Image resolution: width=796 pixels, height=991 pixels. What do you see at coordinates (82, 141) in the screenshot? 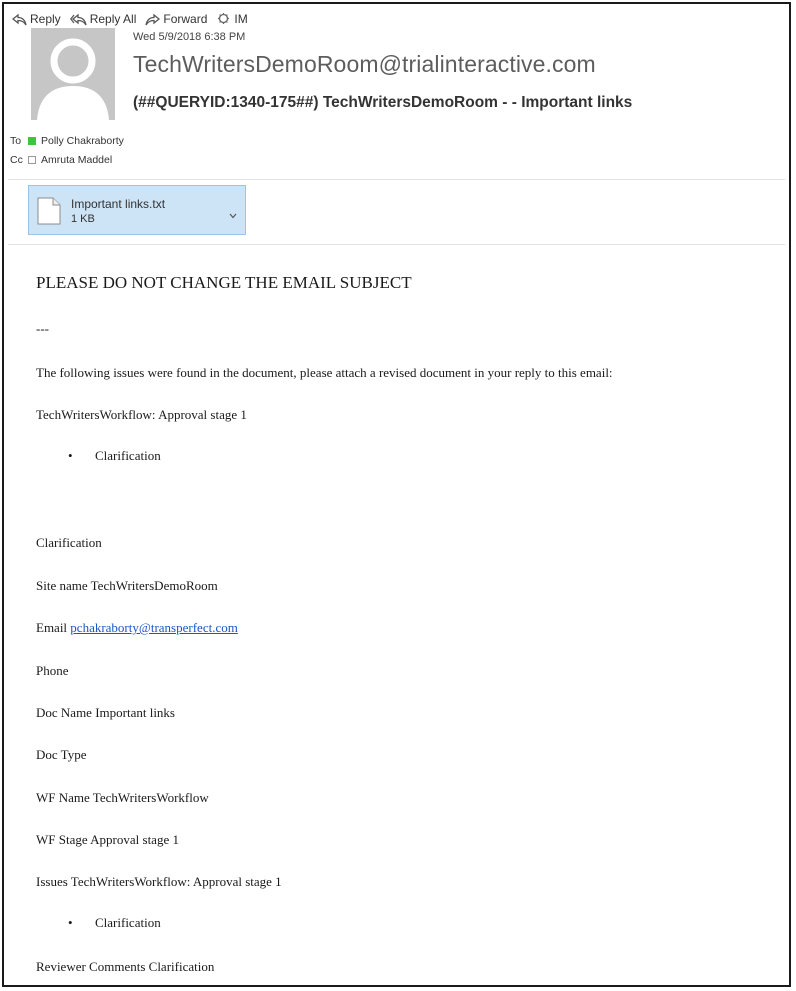
I see `to-recipient-name: Polly Chakraborty` at bounding box center [82, 141].